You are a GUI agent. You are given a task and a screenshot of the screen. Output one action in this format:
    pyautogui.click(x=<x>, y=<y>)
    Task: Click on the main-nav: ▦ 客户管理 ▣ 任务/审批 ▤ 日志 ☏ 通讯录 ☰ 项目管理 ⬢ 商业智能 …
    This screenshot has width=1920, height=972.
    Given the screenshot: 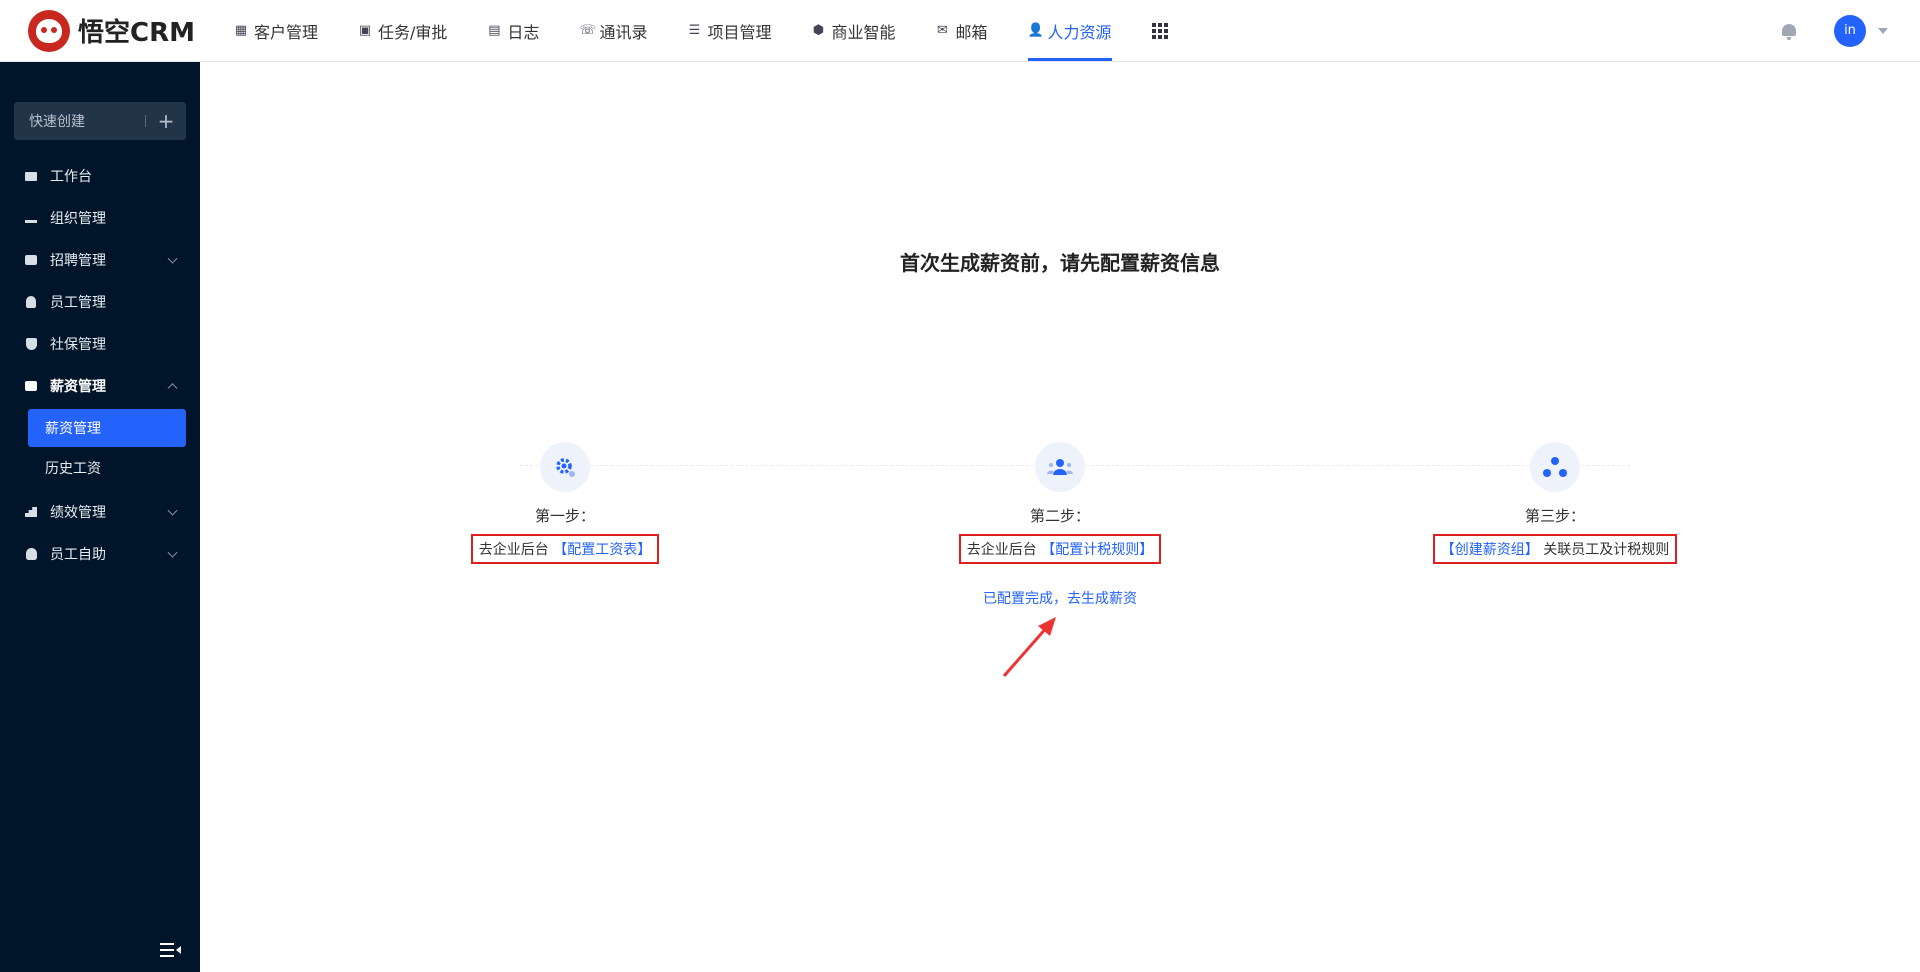 What is the action you would take?
    pyautogui.click(x=701, y=30)
    